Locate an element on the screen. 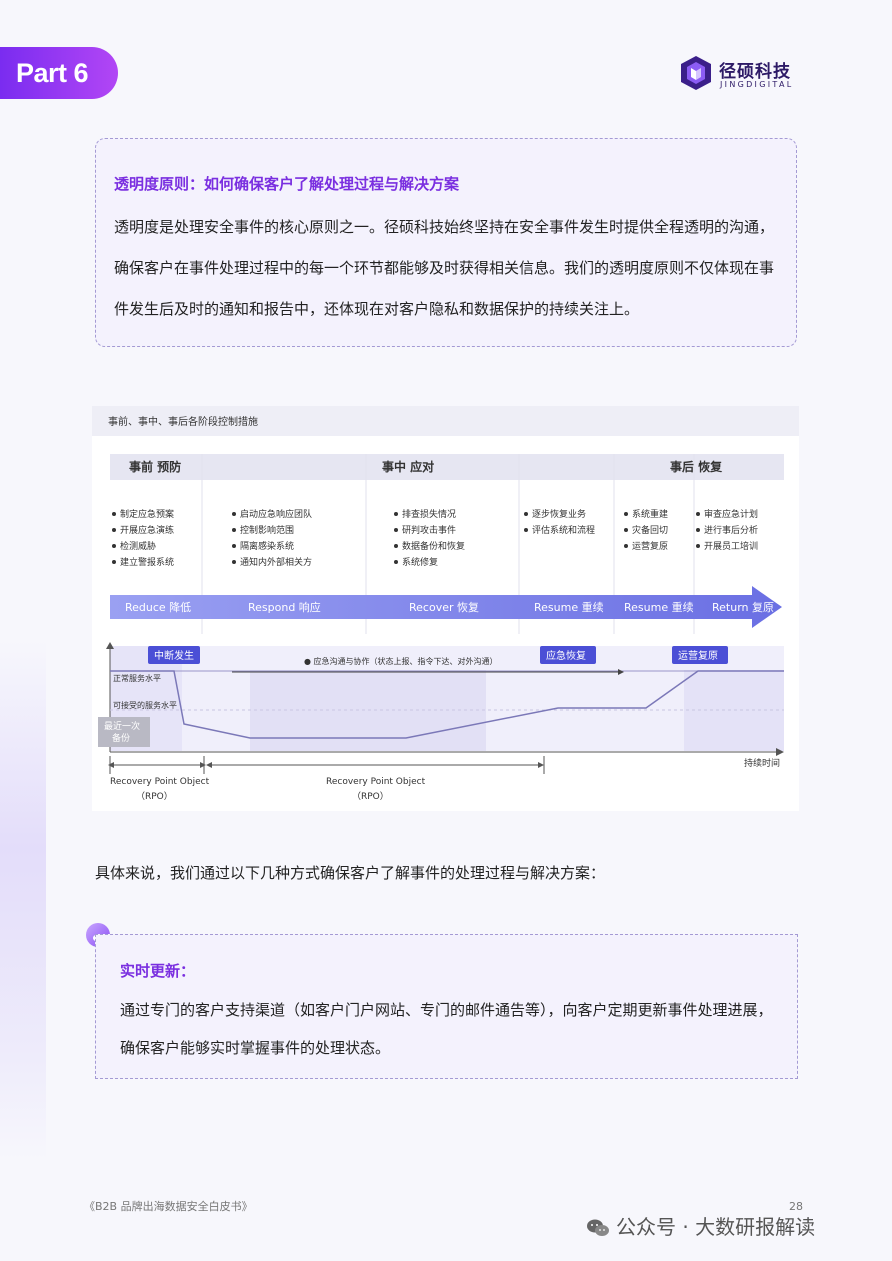 The image size is (892, 1261). measure-item: 逐步恢复业务 is located at coordinates (559, 514).